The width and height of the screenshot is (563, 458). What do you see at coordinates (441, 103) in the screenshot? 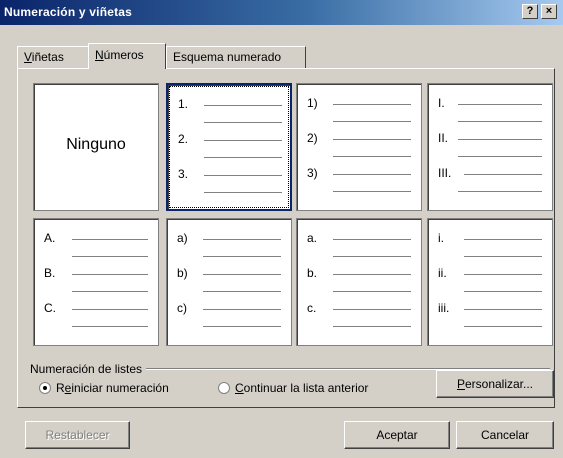
I see `list-mark: I.` at bounding box center [441, 103].